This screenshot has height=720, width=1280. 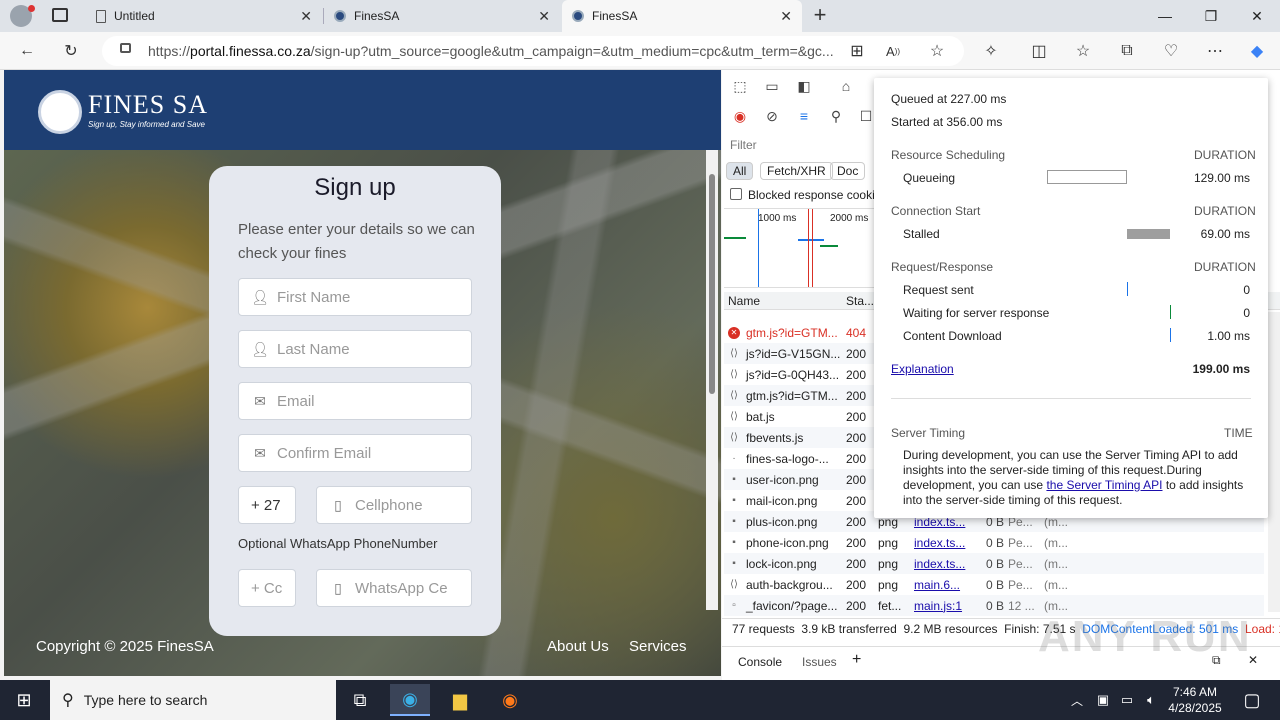 What do you see at coordinates (712, 284) in the screenshot?
I see `scrollbar-thumb` at bounding box center [712, 284].